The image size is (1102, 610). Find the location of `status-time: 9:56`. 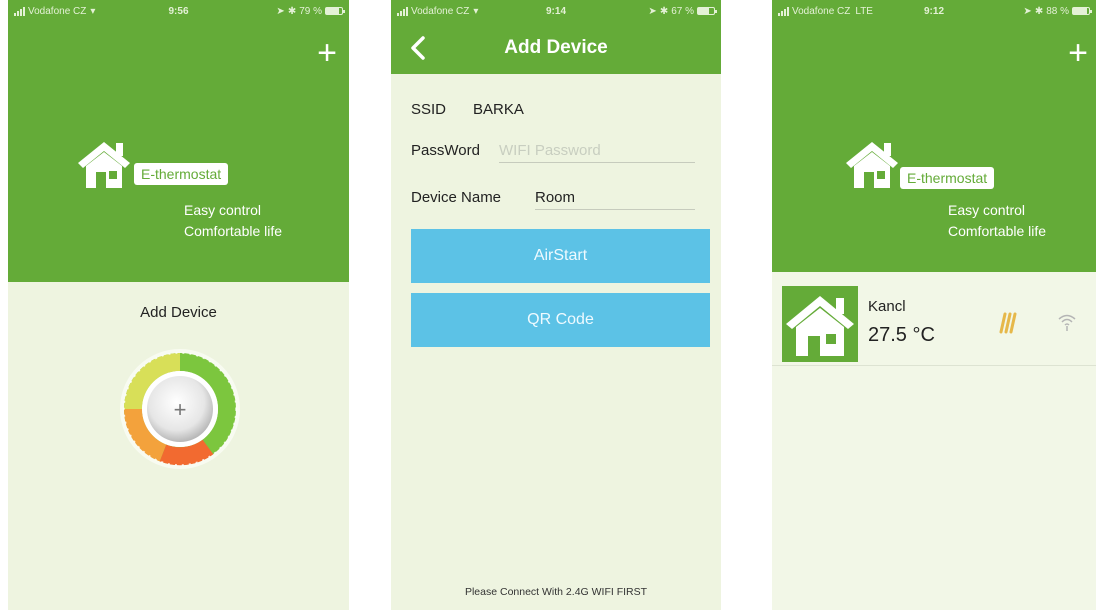

status-time: 9:56 is located at coordinates (178, 11).